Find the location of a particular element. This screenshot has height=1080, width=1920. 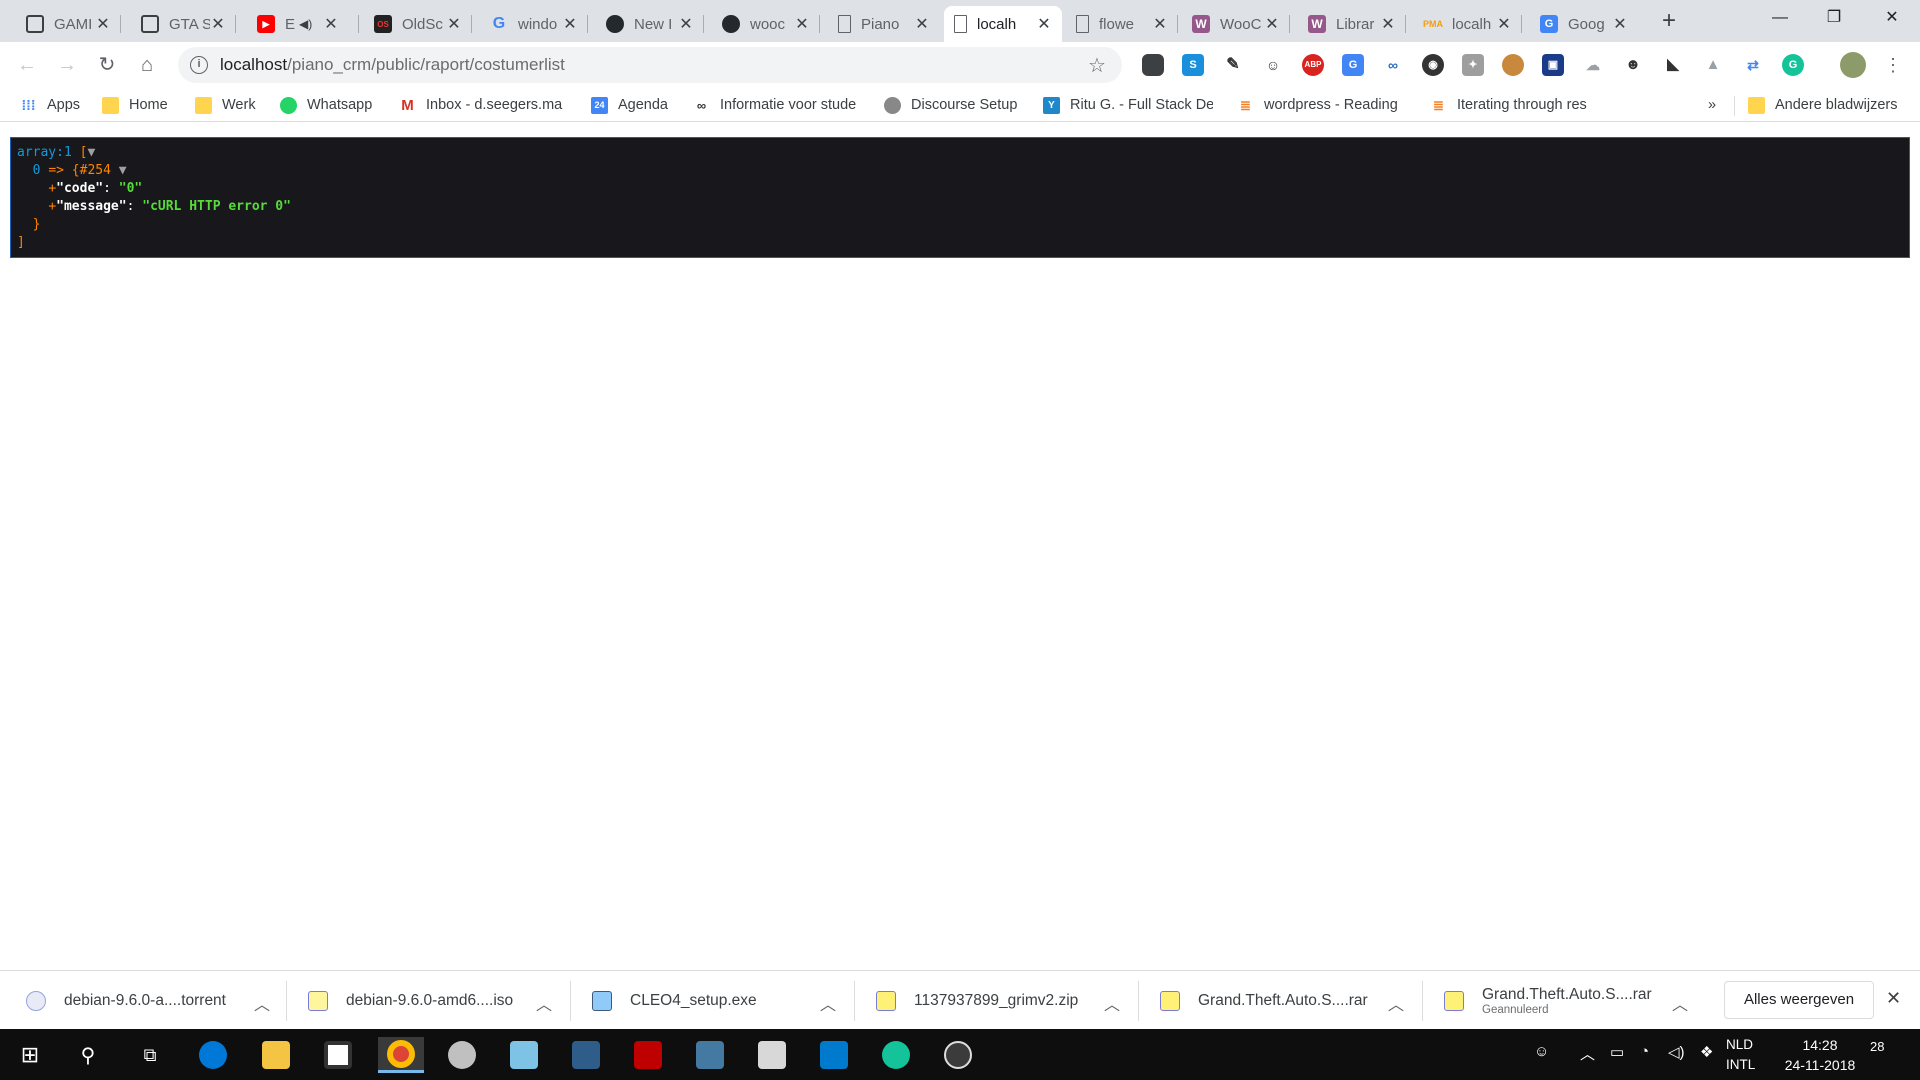

download-item-cancelled: Grand.Theft.Auto.S....rar Geannuleerd ︿ is located at coordinates (1566, 1000).